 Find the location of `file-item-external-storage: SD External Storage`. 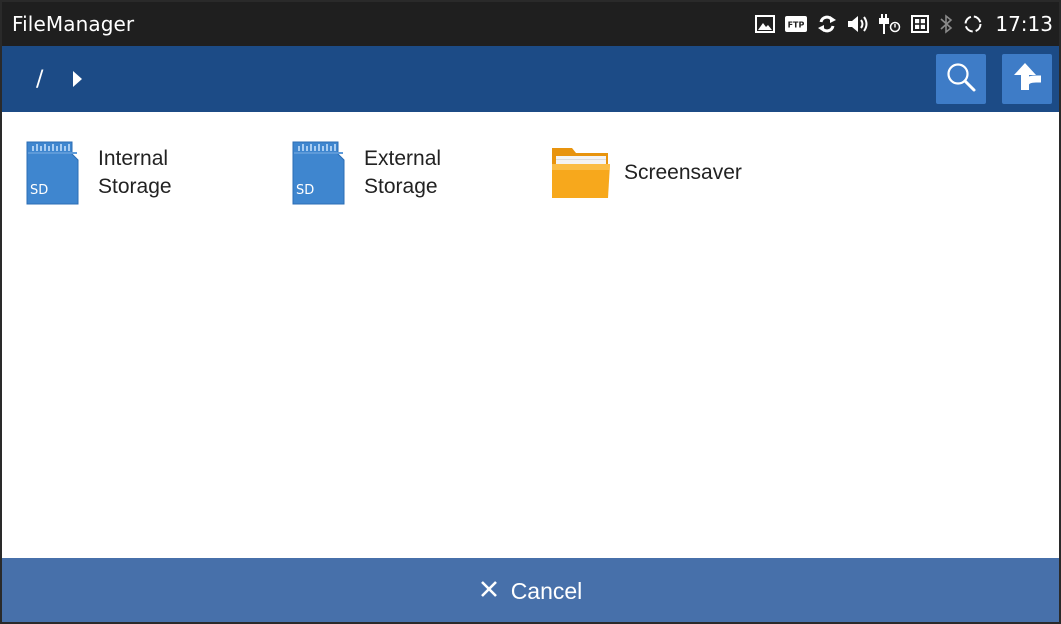

file-item-external-storage: SD External Storage is located at coordinates (365, 173).